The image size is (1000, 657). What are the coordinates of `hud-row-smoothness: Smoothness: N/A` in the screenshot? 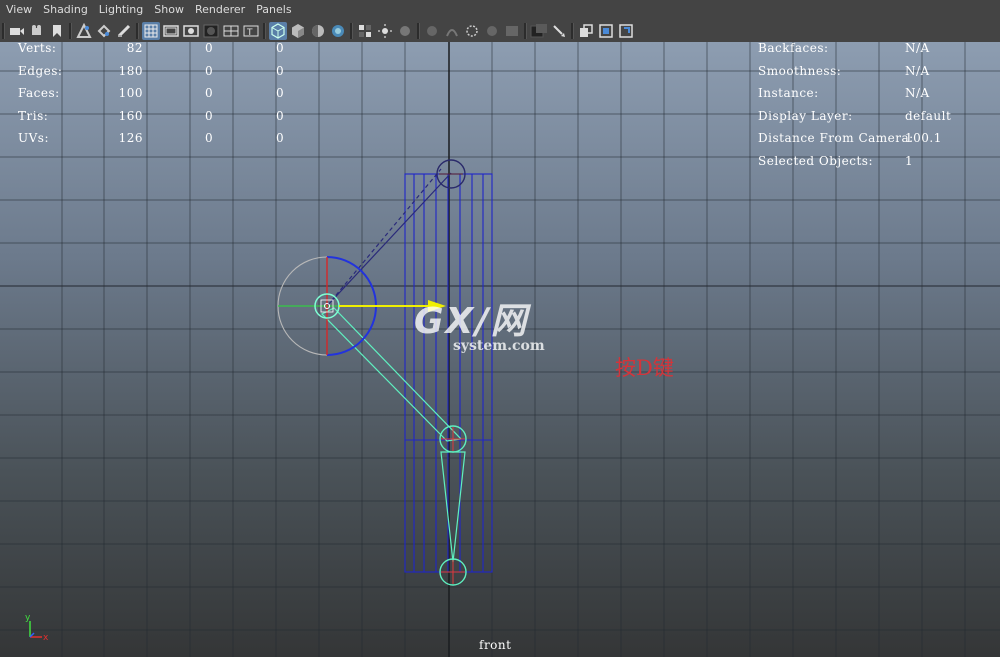 It's located at (844, 71).